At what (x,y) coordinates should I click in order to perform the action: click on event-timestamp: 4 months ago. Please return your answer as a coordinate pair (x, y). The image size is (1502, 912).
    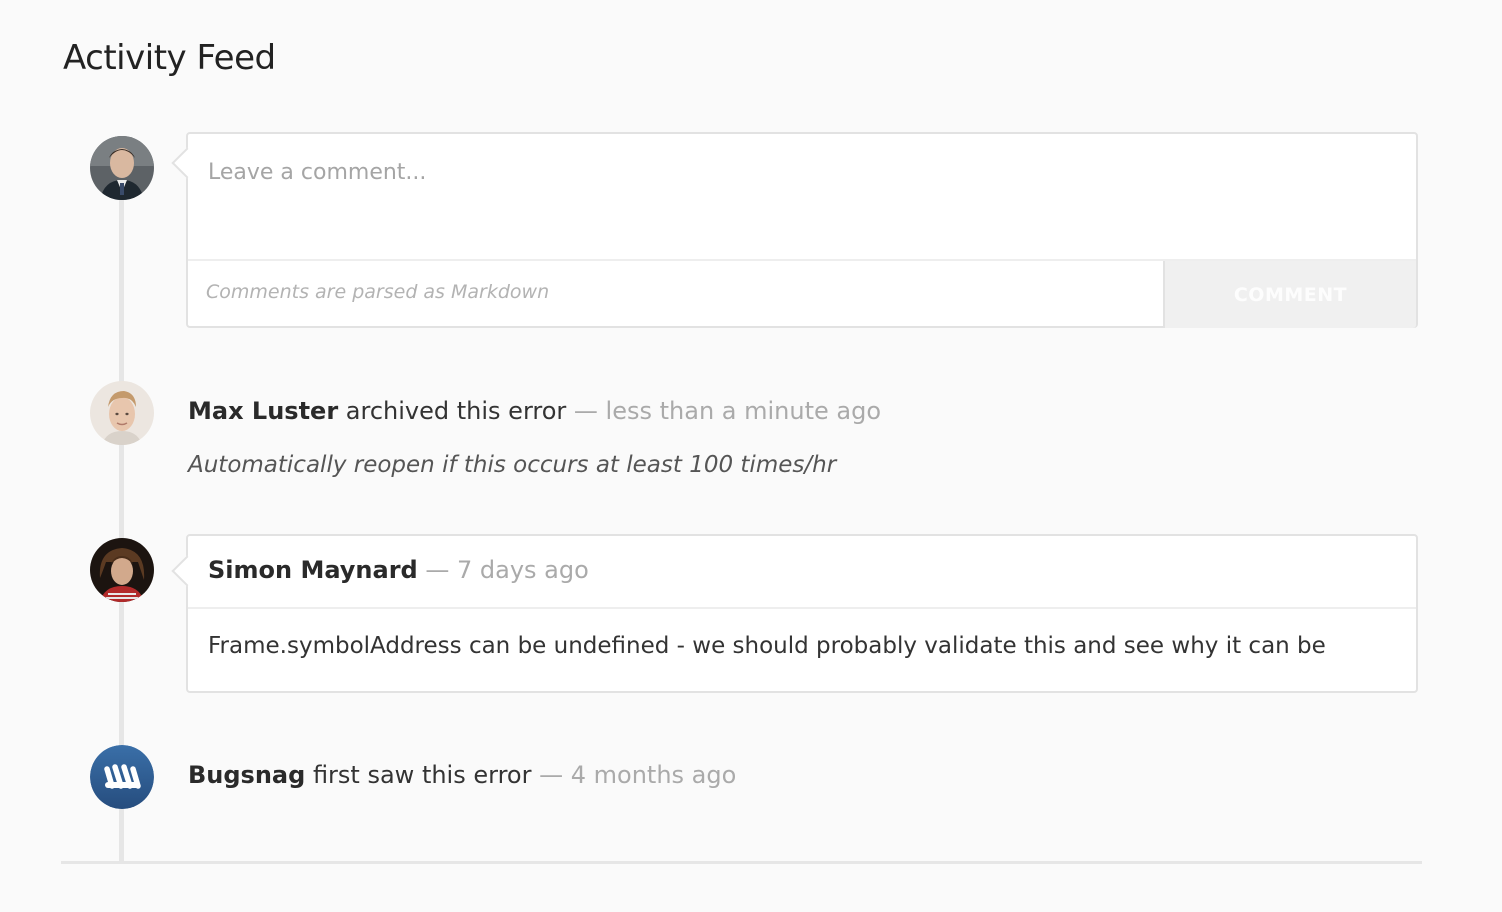
    Looking at the image, I should click on (653, 775).